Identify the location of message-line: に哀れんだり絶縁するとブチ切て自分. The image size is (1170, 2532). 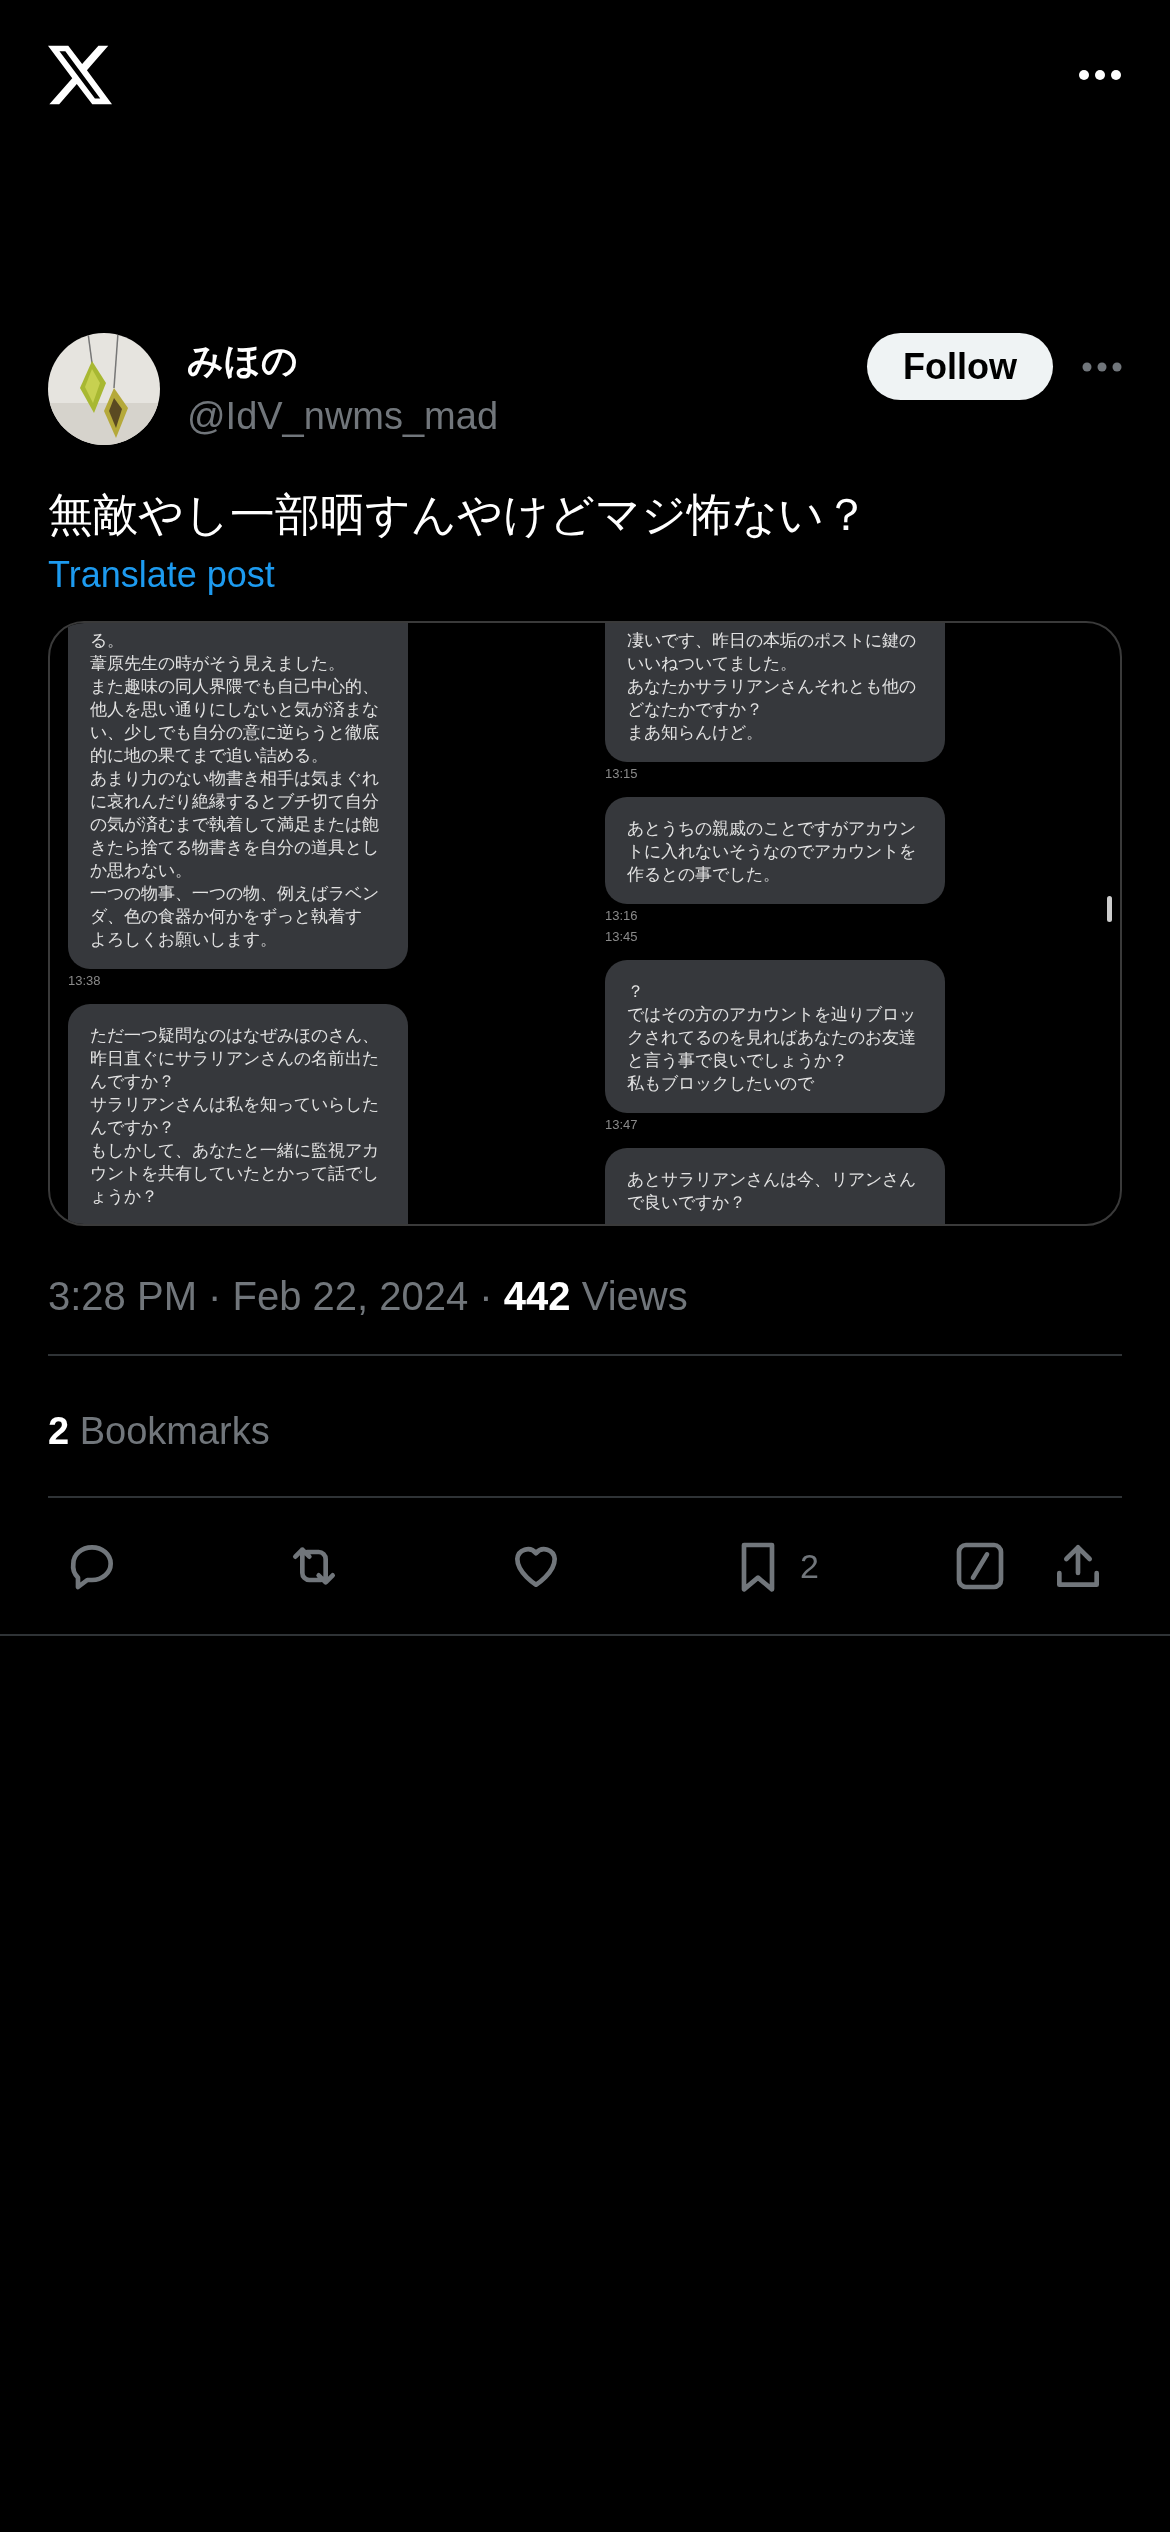
(234, 802).